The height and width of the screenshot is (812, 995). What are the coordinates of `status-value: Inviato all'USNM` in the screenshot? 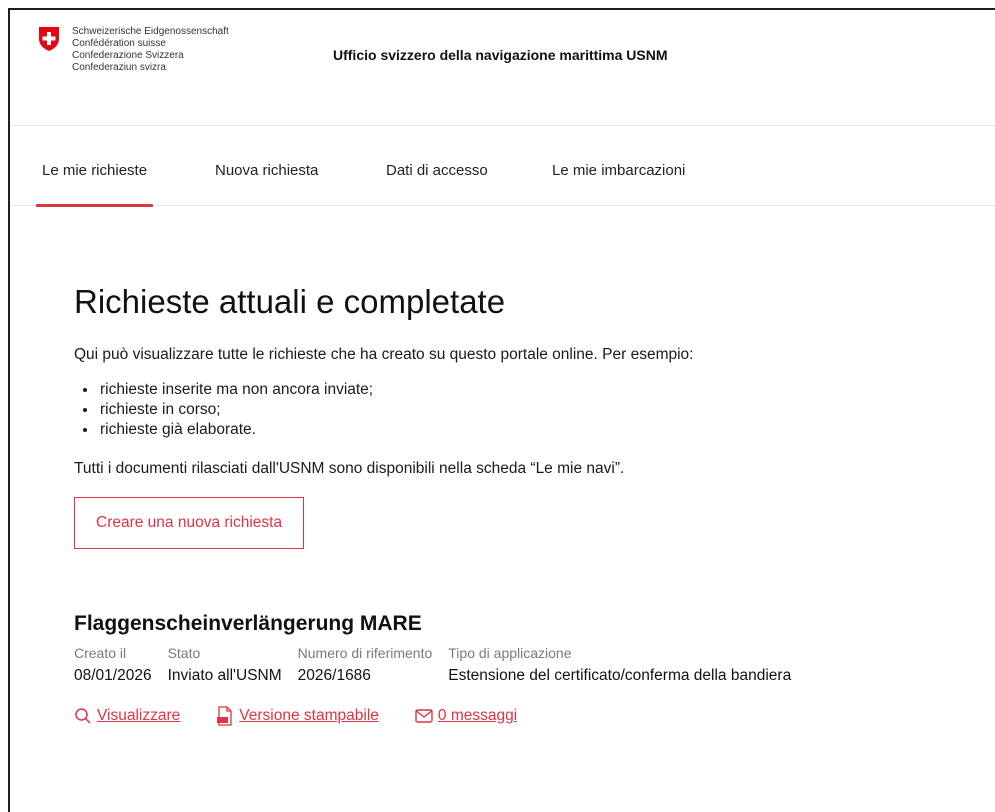 It's located at (224, 675).